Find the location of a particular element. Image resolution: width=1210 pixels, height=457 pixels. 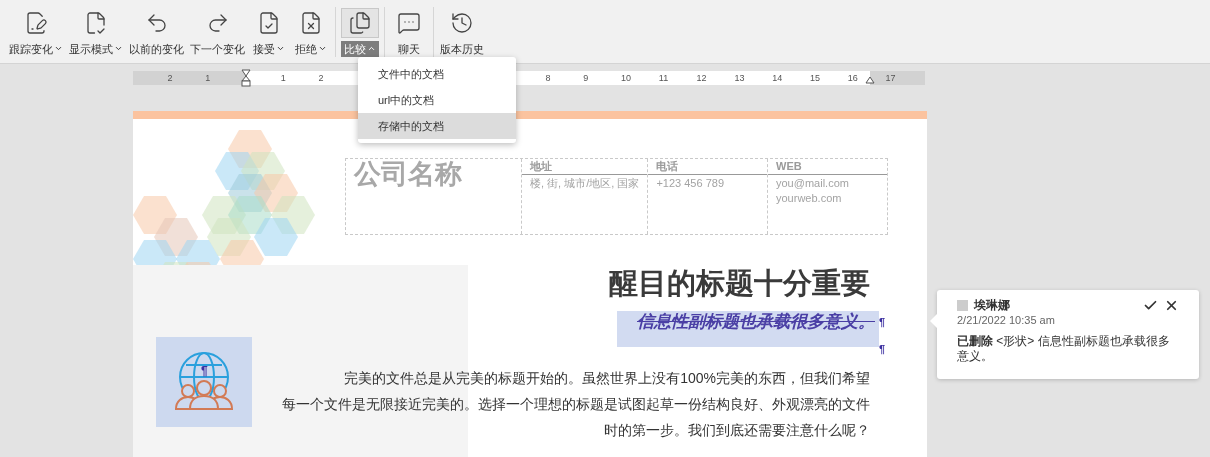

avatar-square is located at coordinates (962, 305).